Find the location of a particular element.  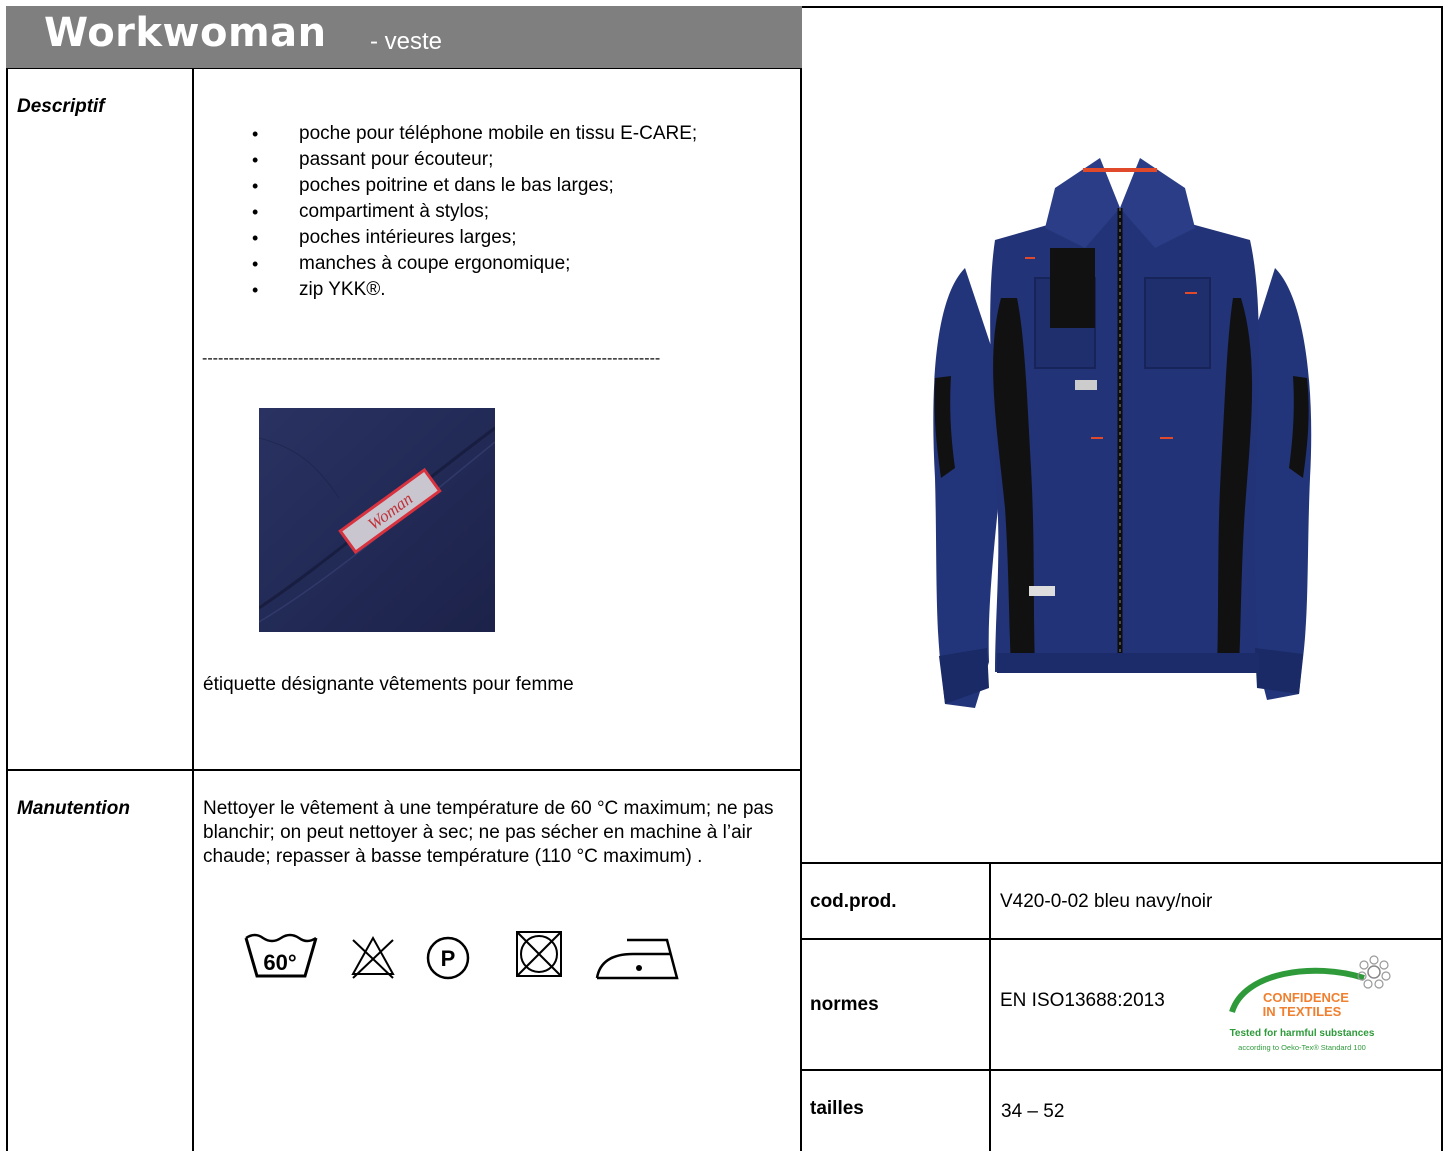

page-title: Workwoman is located at coordinates (185, 33).